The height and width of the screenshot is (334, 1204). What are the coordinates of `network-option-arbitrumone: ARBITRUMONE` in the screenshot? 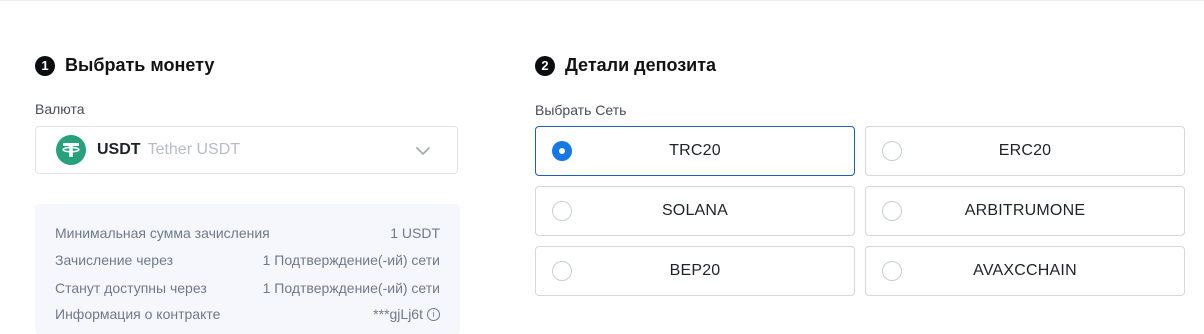 It's located at (1025, 211).